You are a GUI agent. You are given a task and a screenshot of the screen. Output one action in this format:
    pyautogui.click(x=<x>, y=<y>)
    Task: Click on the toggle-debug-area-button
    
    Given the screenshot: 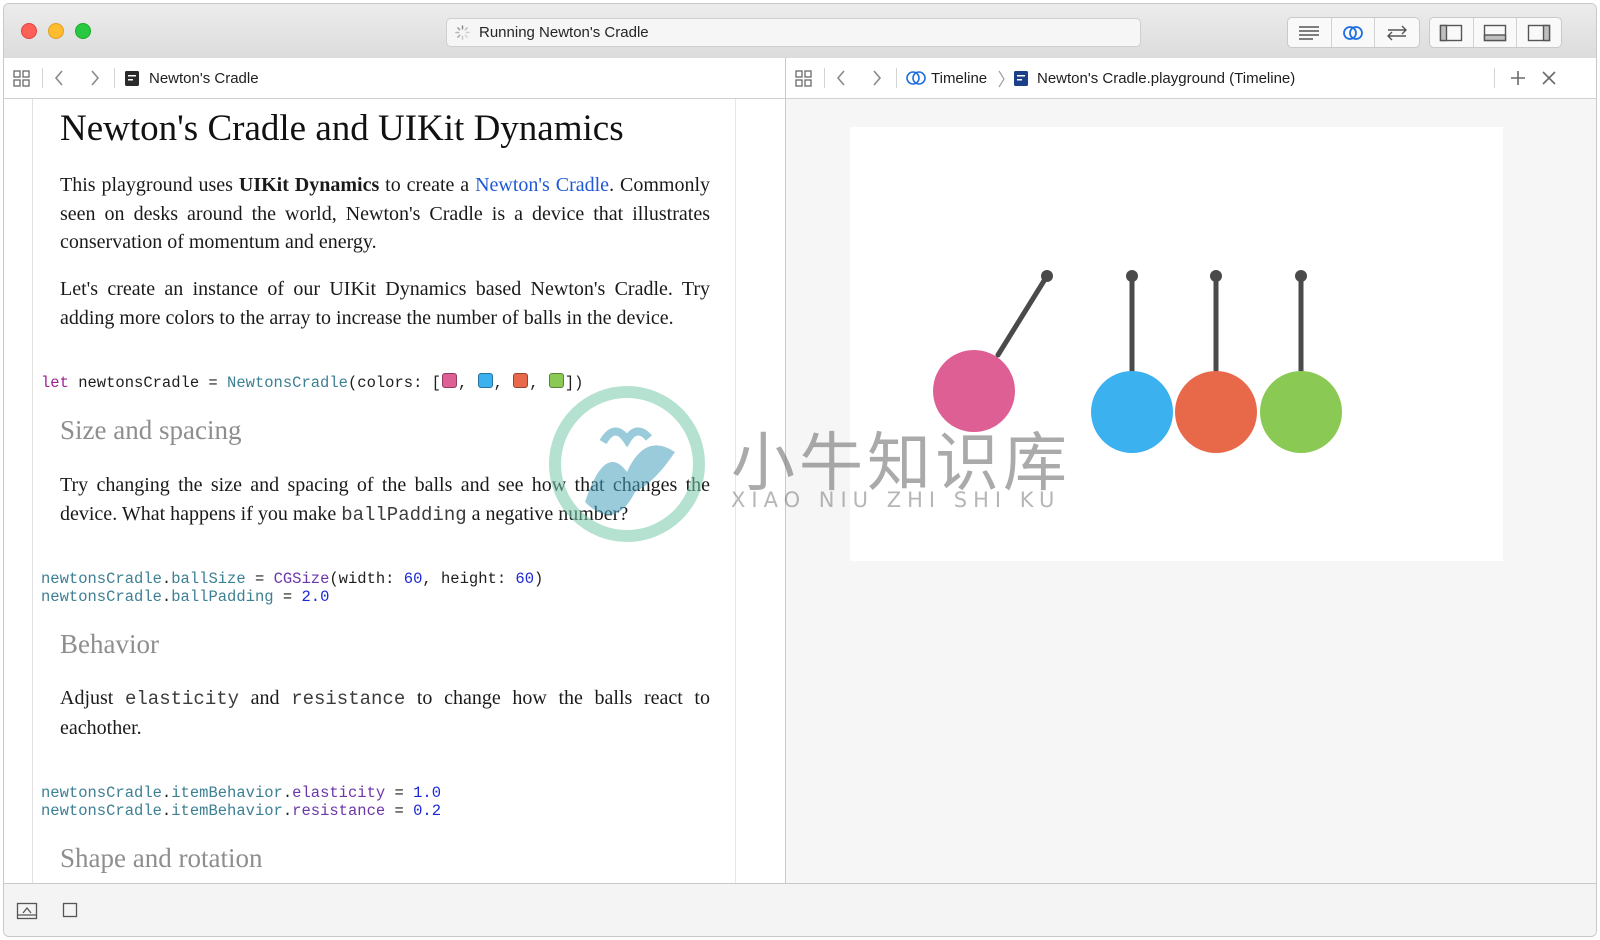 What is the action you would take?
    pyautogui.click(x=1496, y=32)
    